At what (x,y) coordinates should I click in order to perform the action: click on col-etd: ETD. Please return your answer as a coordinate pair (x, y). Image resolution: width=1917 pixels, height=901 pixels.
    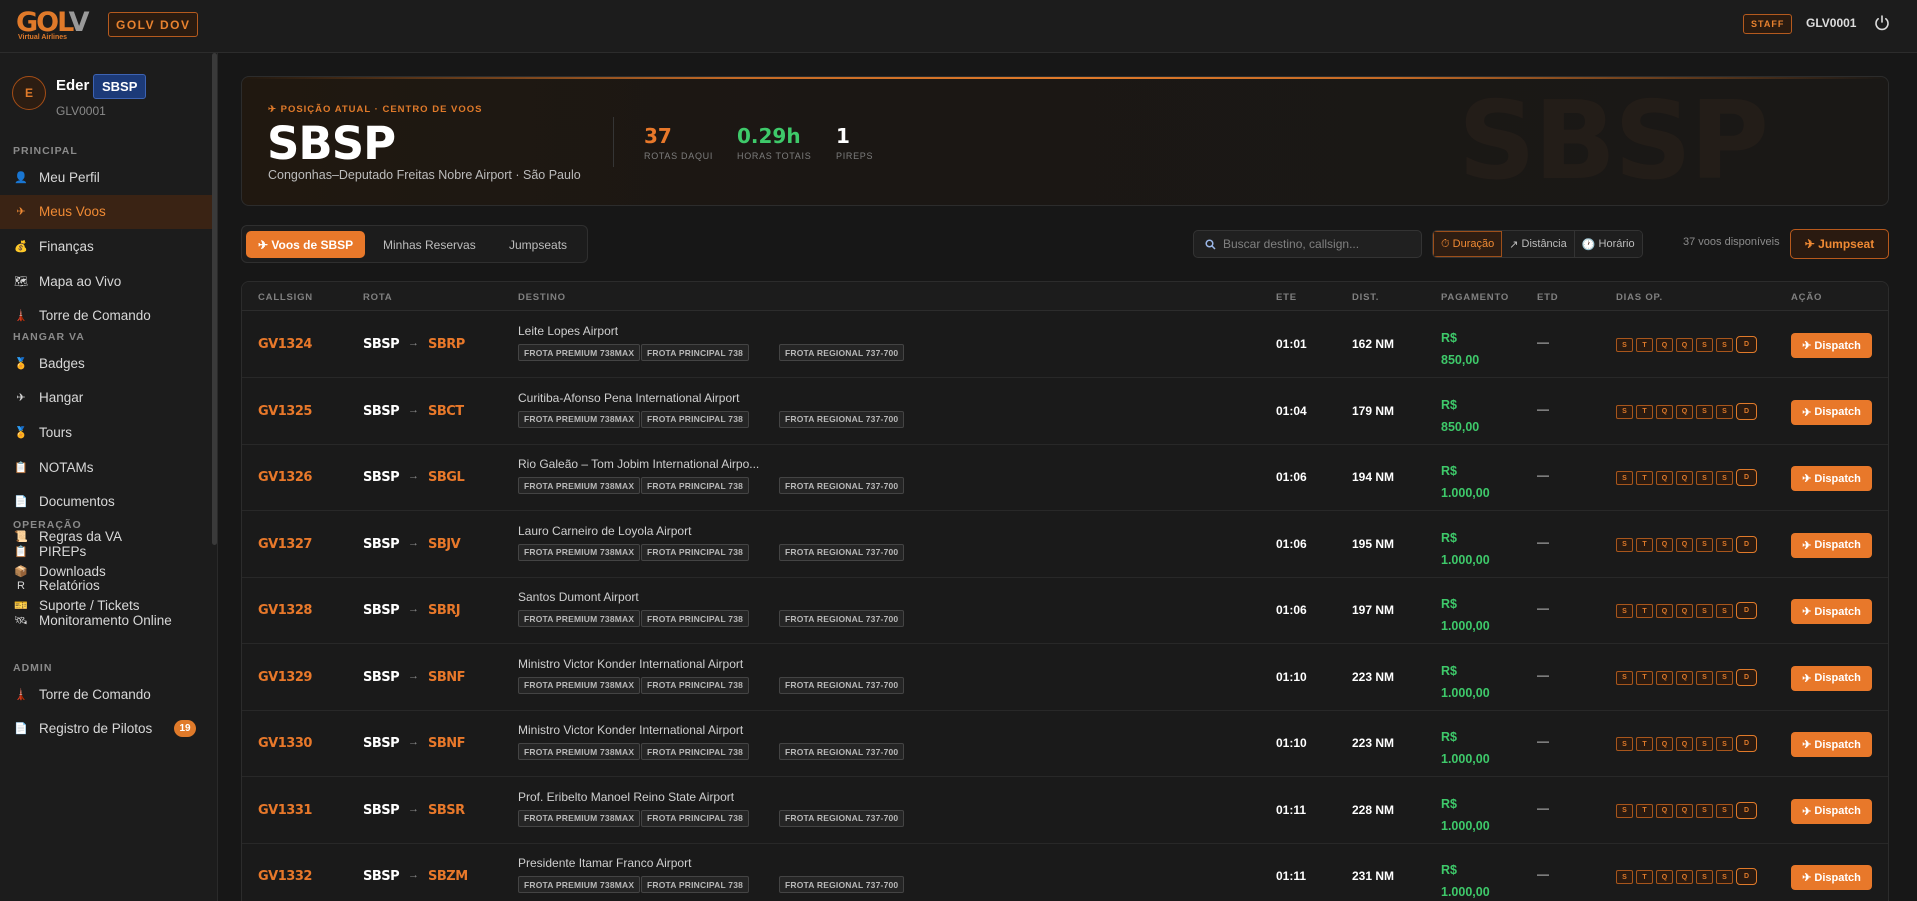
    Looking at the image, I should click on (1547, 297).